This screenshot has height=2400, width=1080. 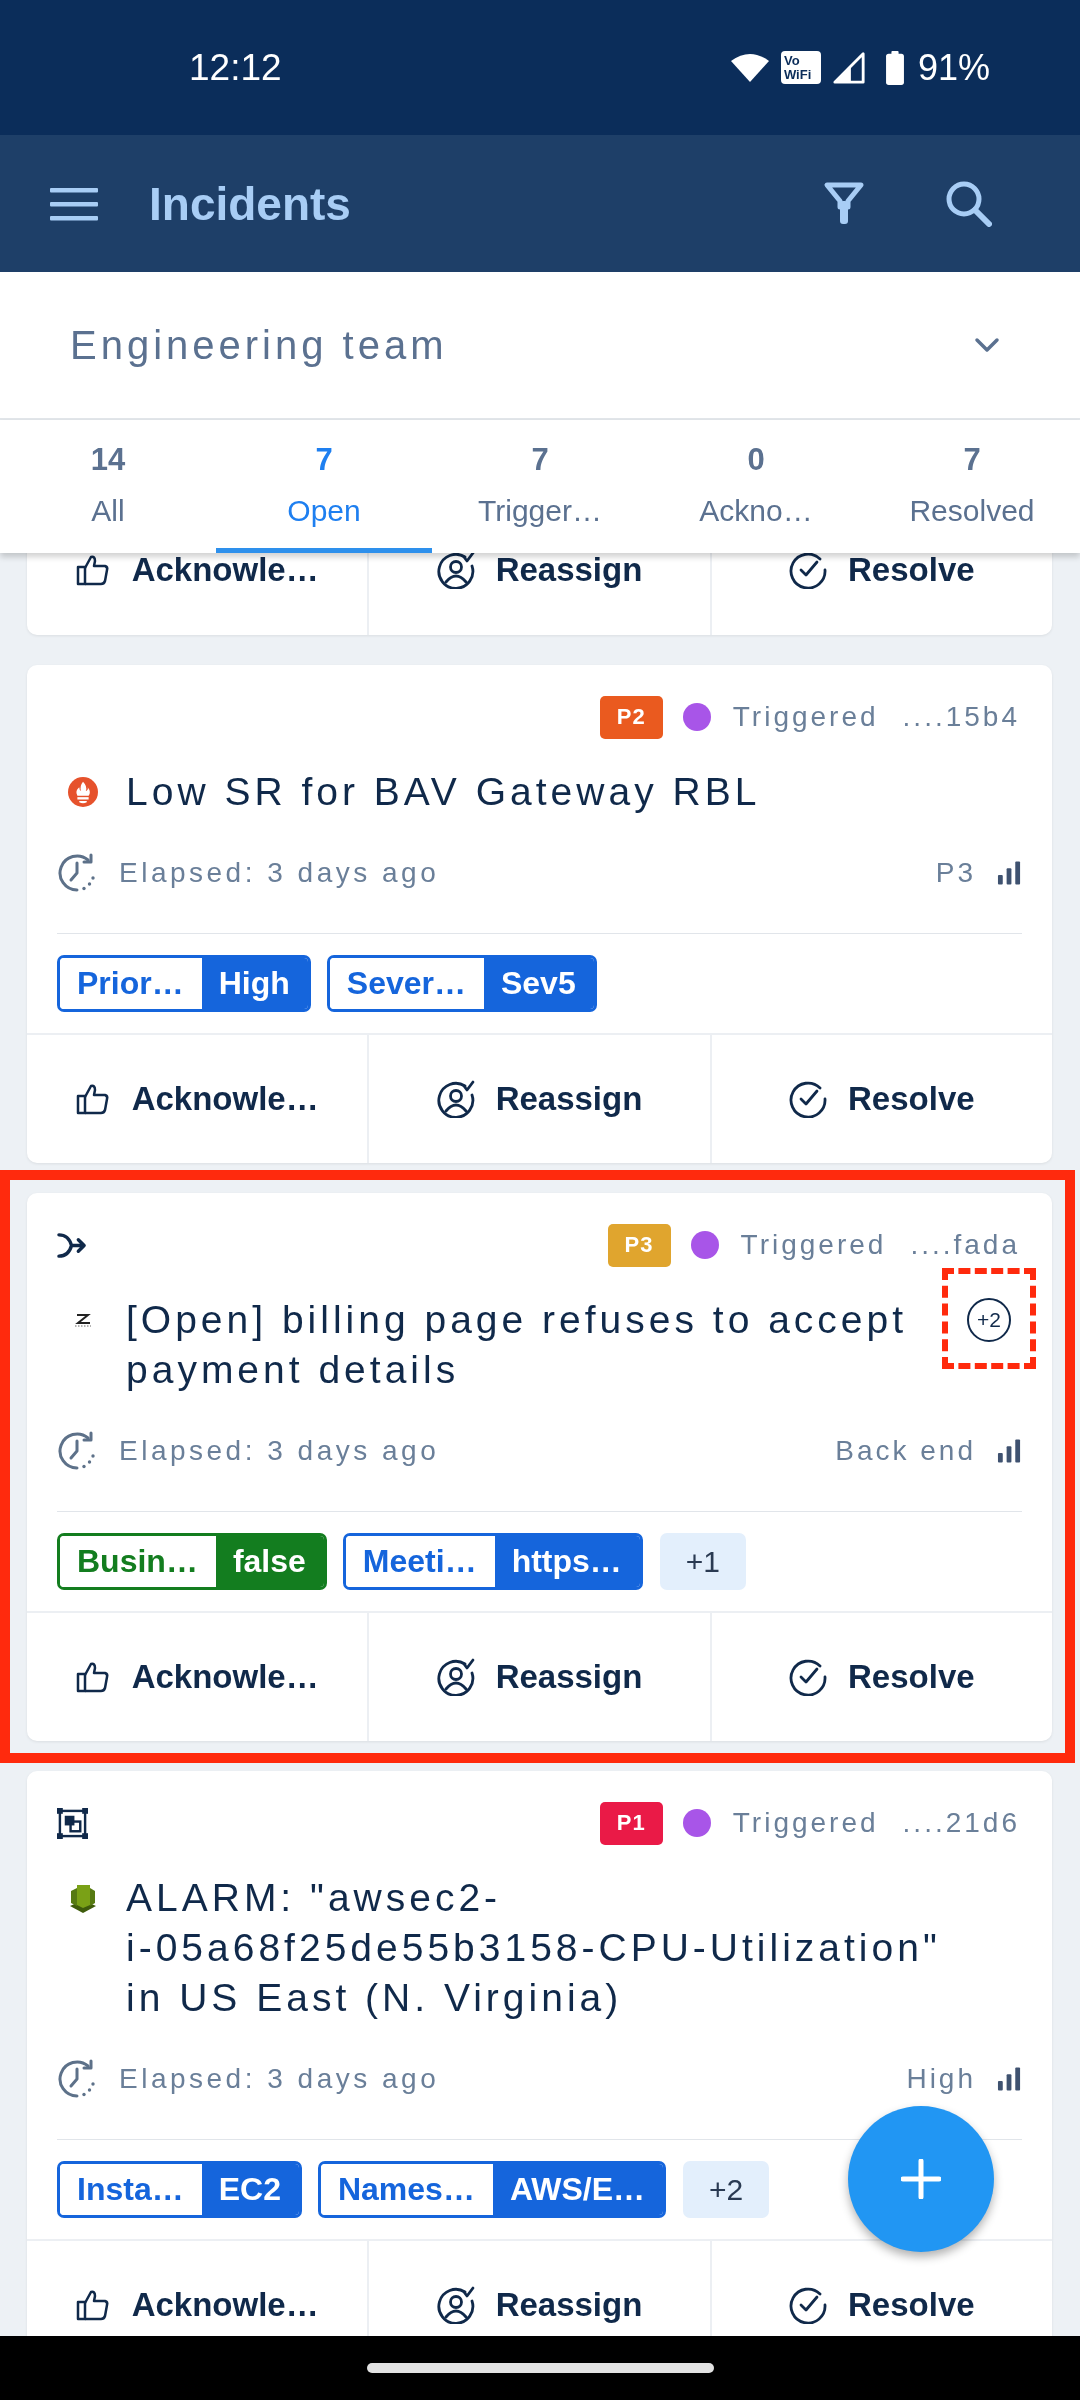 What do you see at coordinates (250, 204) in the screenshot?
I see `page-title: Incidents` at bounding box center [250, 204].